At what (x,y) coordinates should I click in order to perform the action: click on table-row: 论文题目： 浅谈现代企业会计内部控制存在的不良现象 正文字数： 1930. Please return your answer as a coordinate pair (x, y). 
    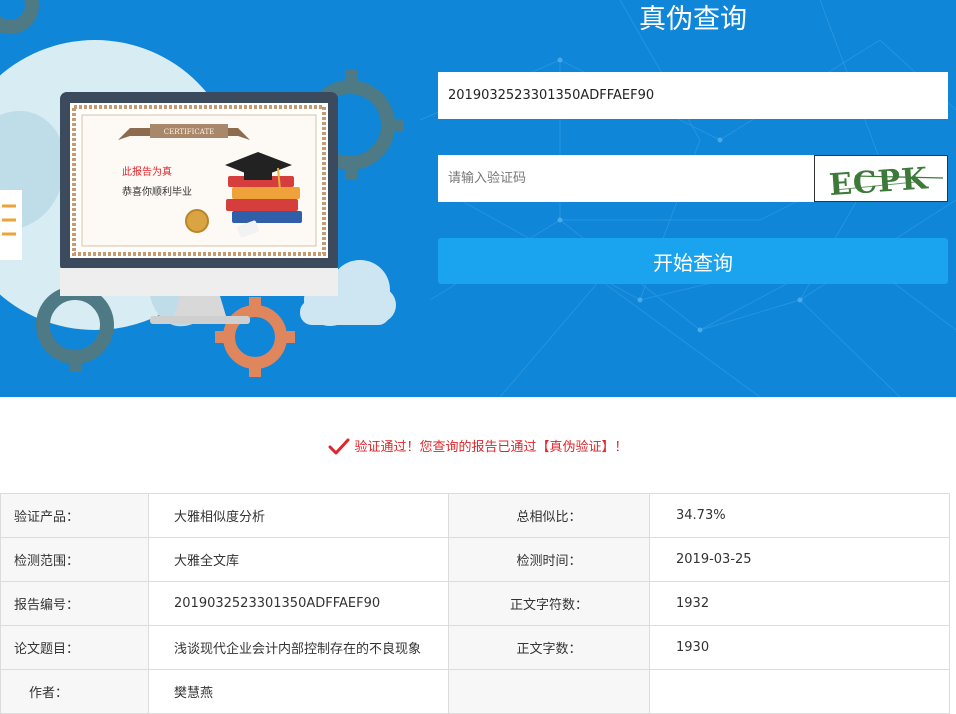
    Looking at the image, I should click on (475, 647).